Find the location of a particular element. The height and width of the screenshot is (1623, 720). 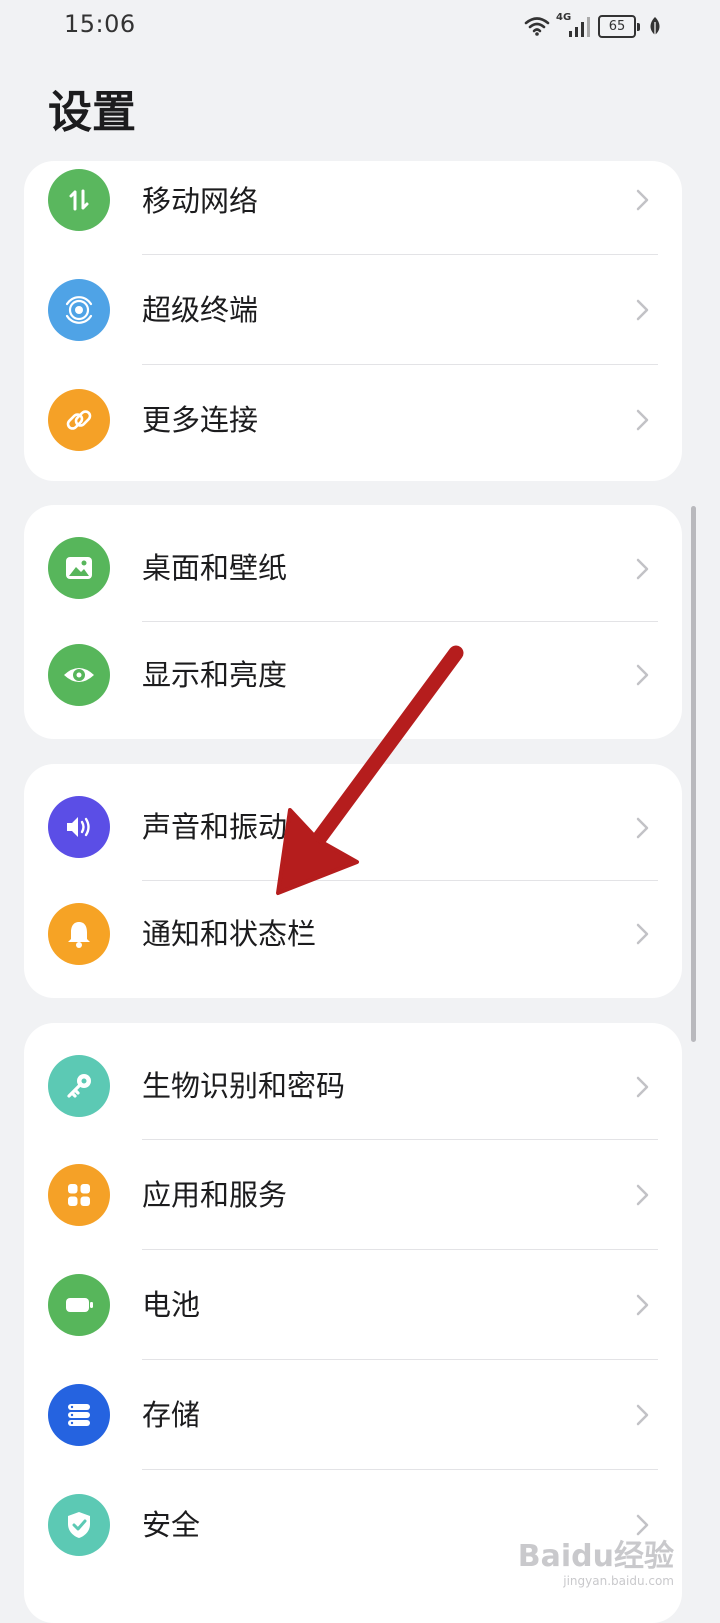

settings-item-biometrics-password: 生物识别和密码 is located at coordinates (353, 1081).